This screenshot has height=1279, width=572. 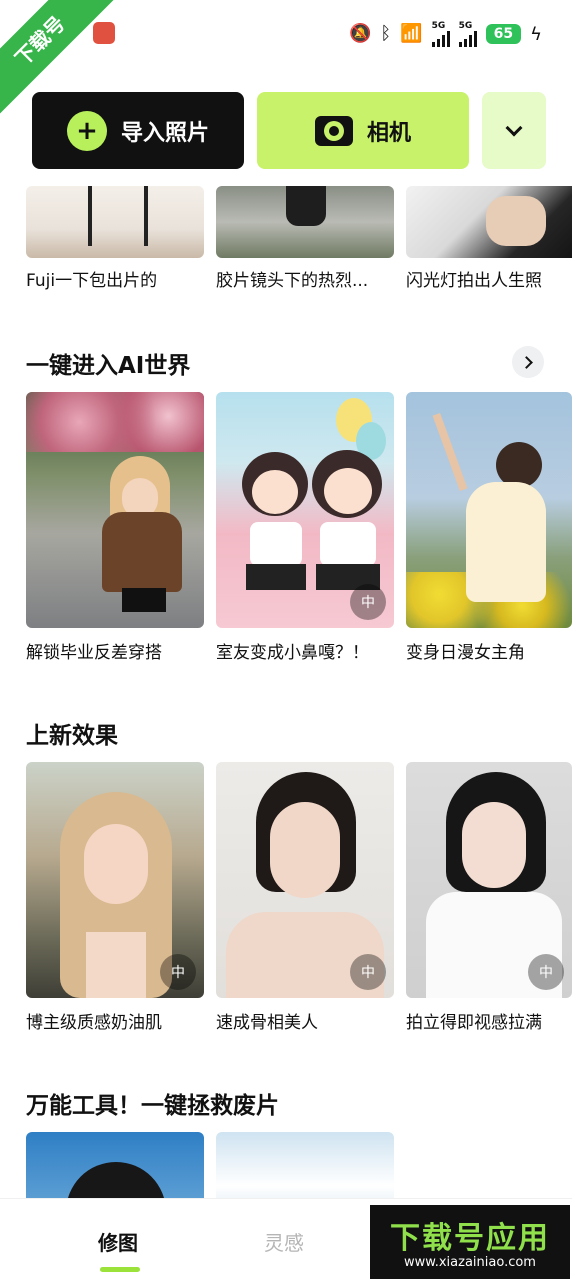 What do you see at coordinates (450, 452) in the screenshot?
I see `image-arm` at bounding box center [450, 452].